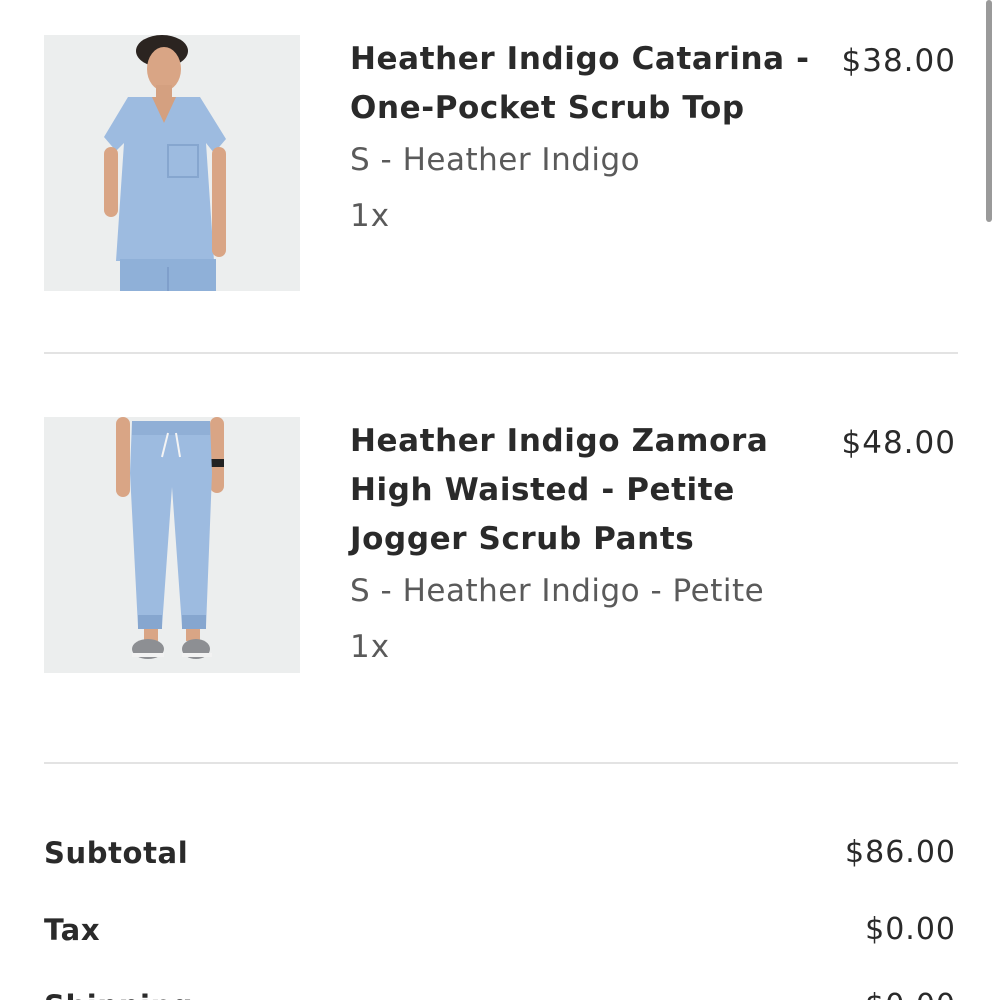 This screenshot has height=1000, width=1000. Describe the element at coordinates (542, 490) in the screenshot. I see `product-title-line: High Waisted - Petite` at that location.